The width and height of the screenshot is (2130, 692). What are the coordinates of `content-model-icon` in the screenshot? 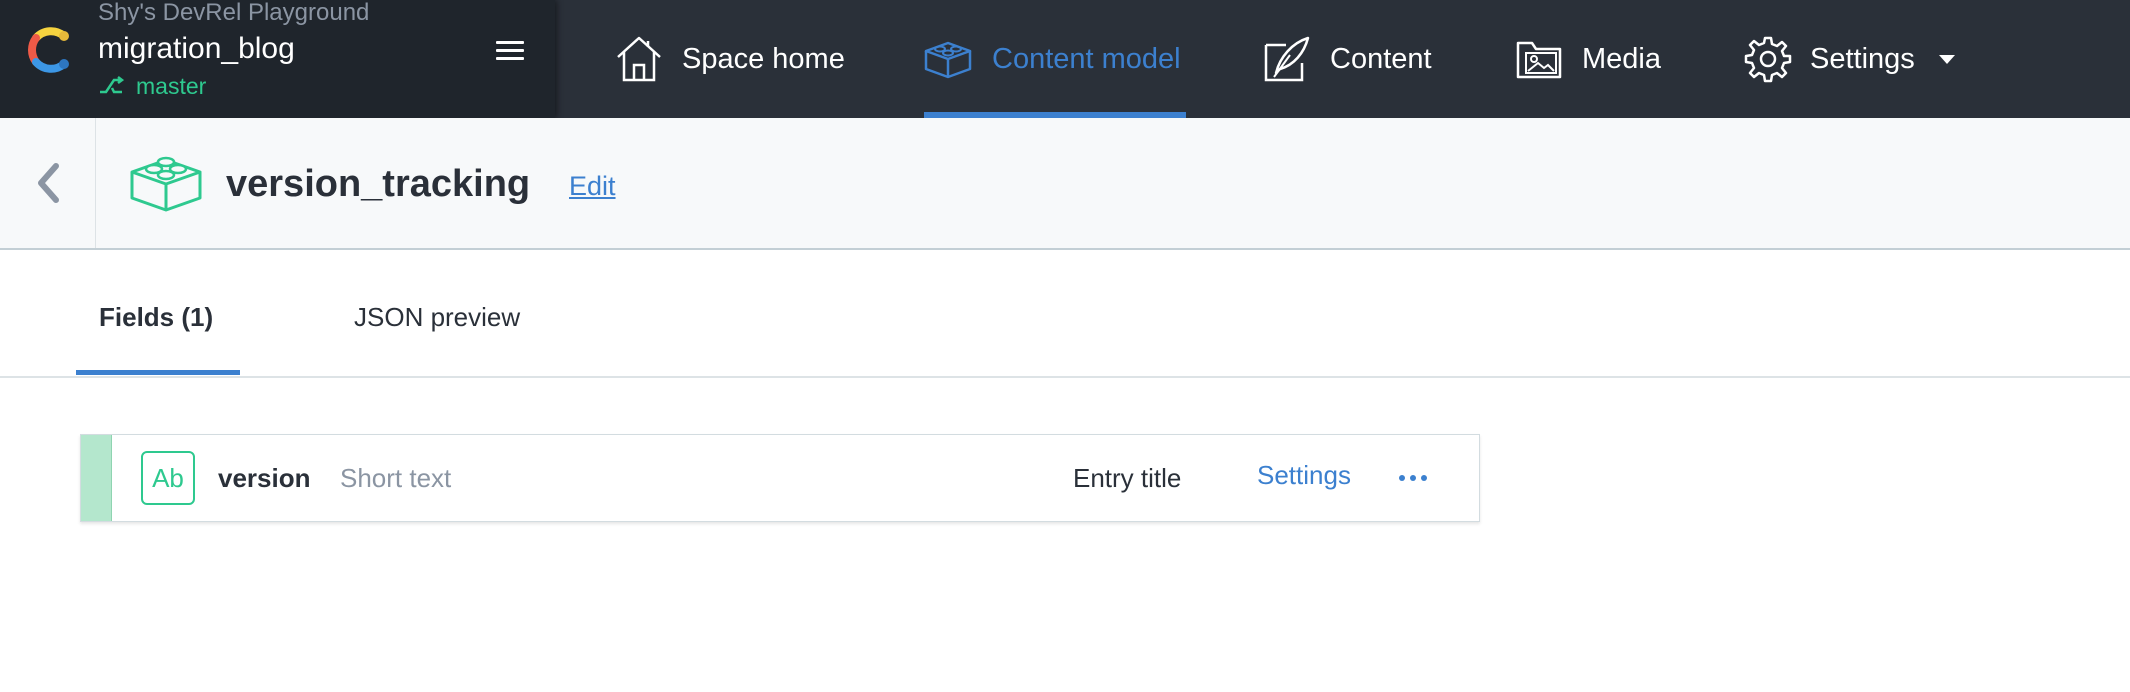 It's located at (948, 60).